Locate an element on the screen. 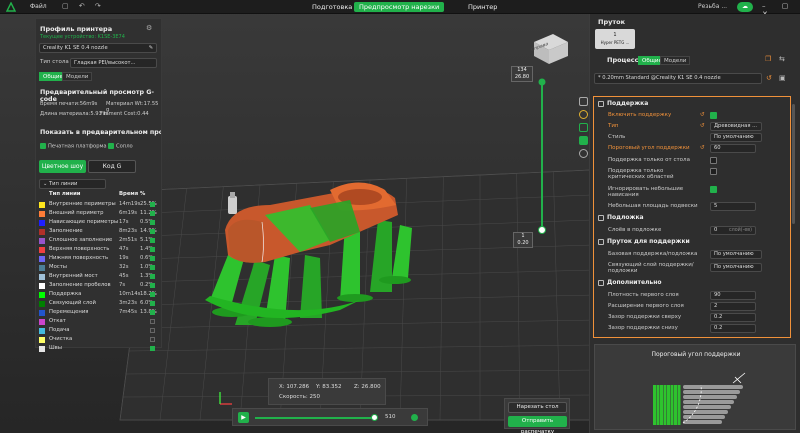 Image resolution: width=800 pixels, height=433 pixels. file-menu: Файл is located at coordinates (38, 6).